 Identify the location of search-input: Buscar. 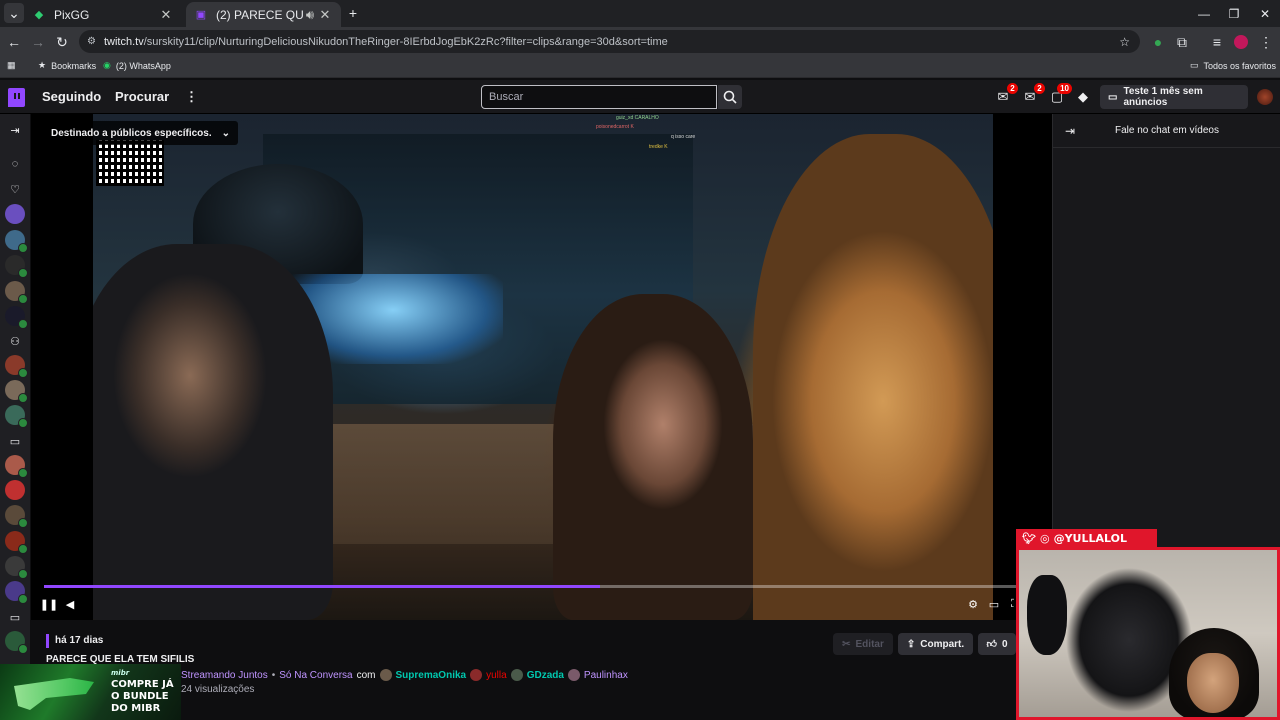
(599, 97).